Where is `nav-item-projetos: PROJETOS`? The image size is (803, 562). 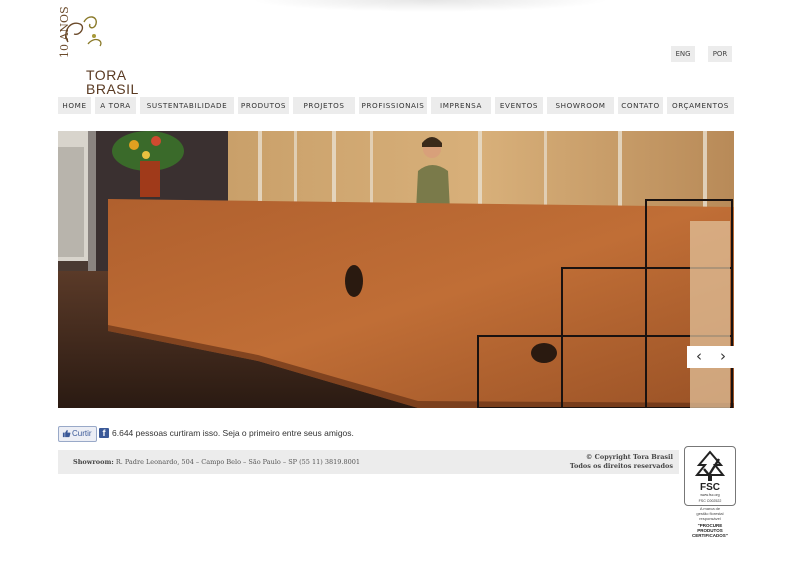
nav-item-projetos: PROJETOS is located at coordinates (324, 105).